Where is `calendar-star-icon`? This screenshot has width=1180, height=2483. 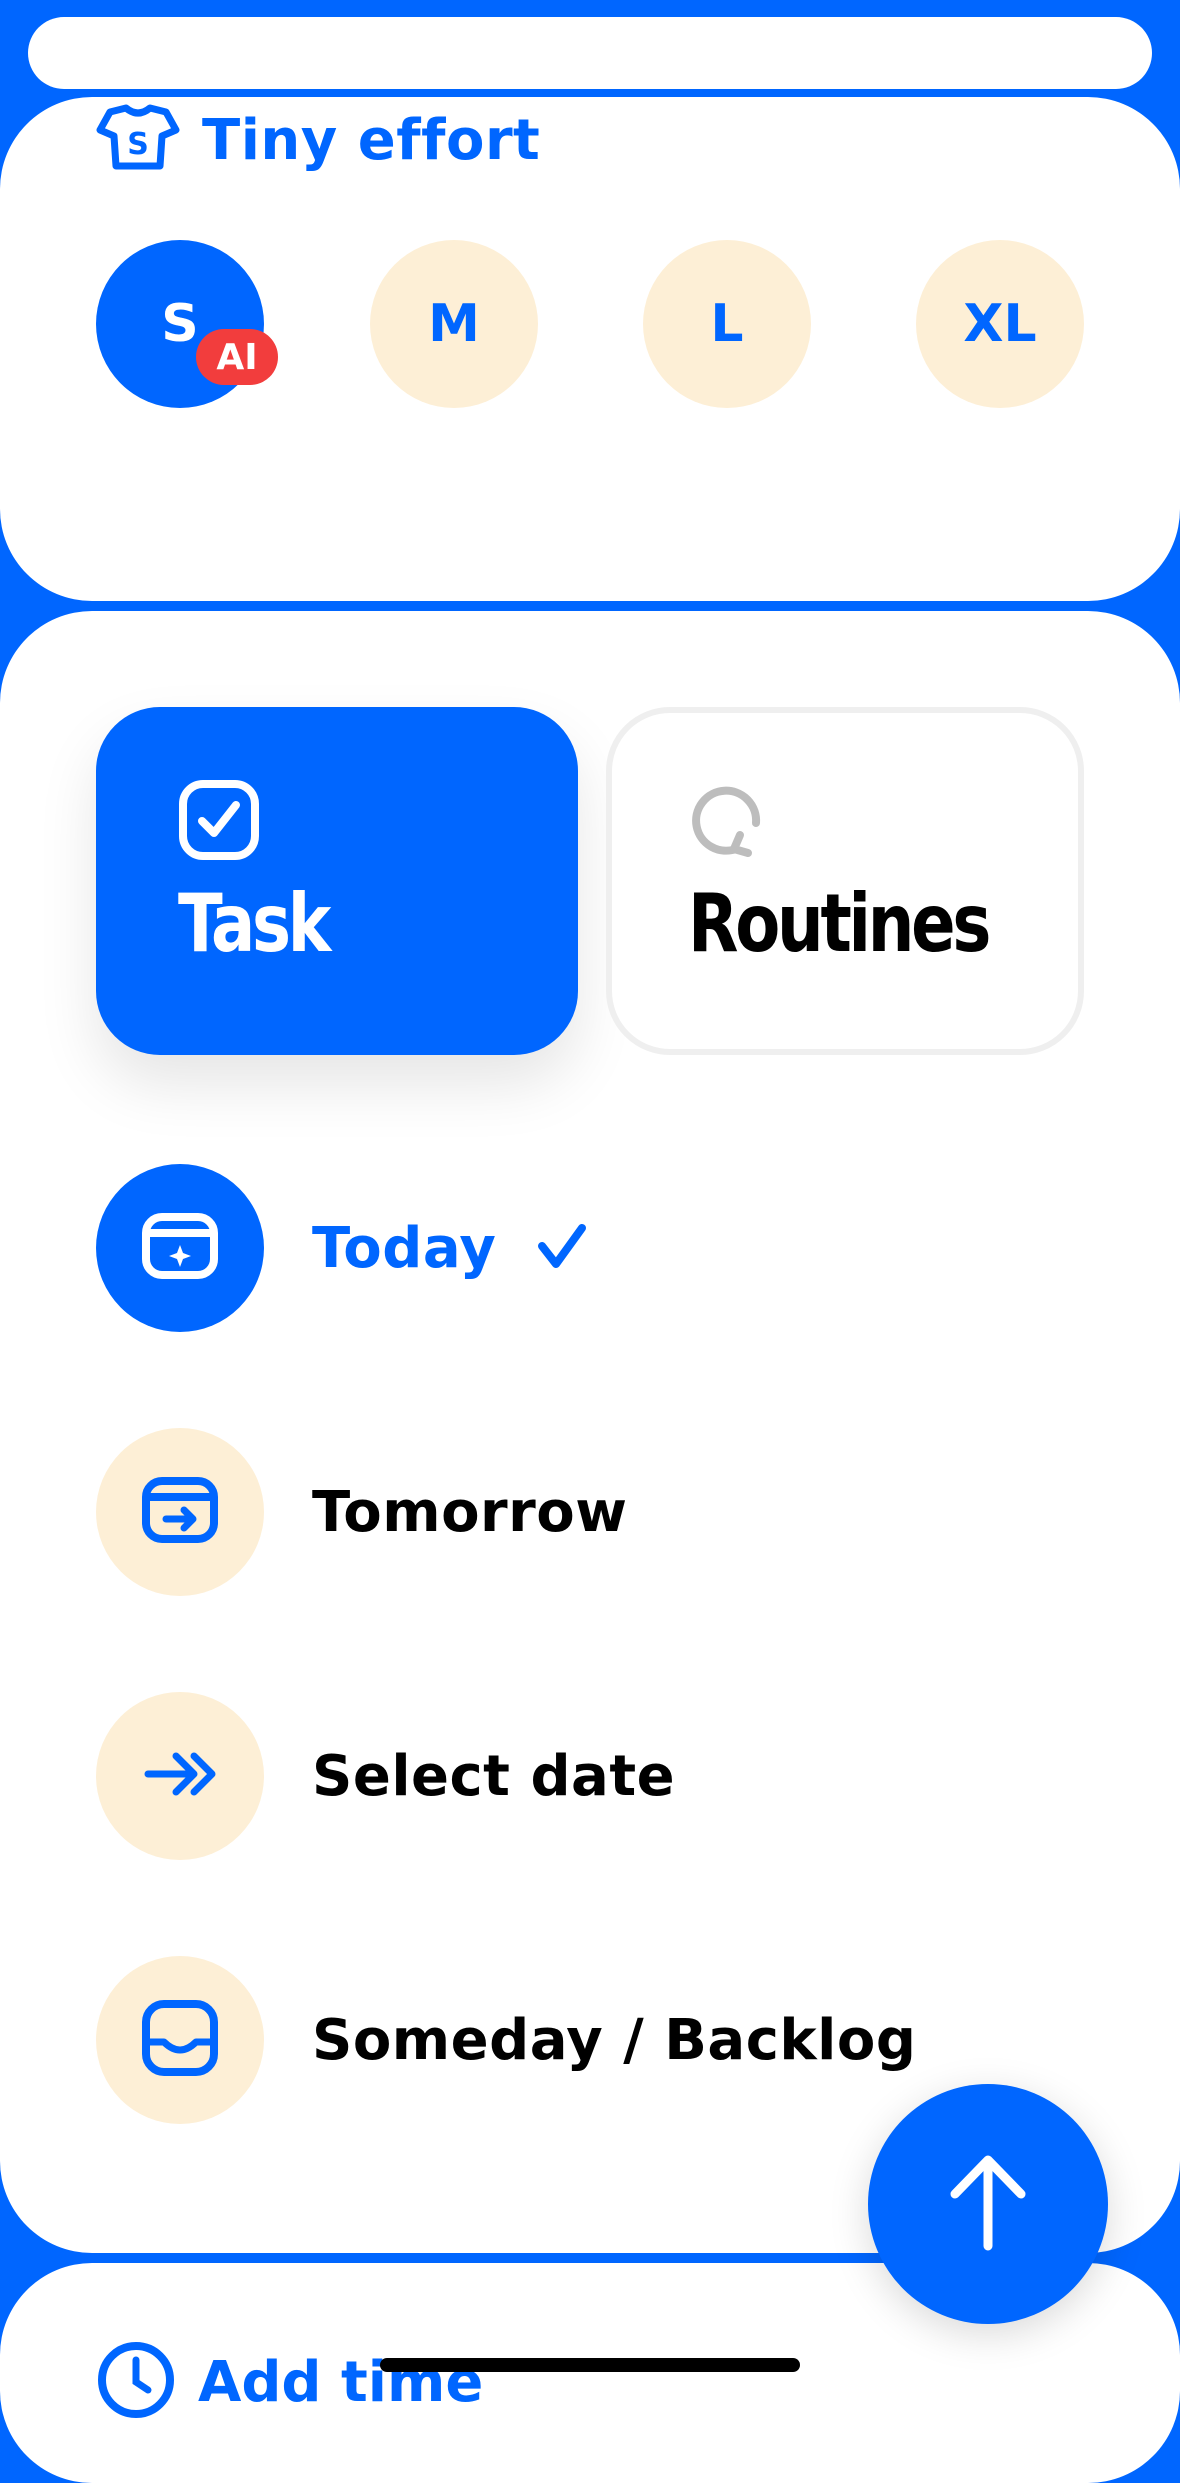
calendar-star-icon is located at coordinates (180, 1248).